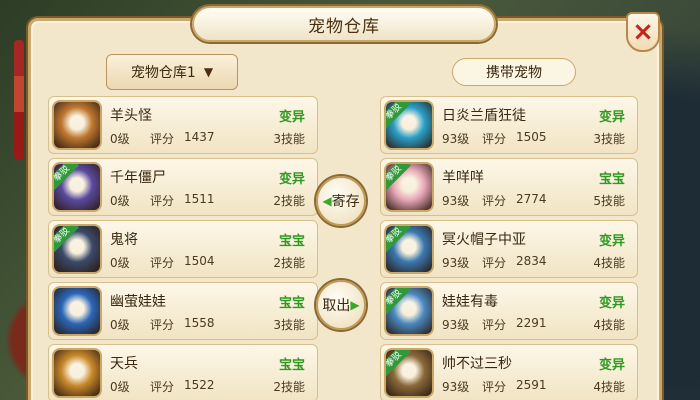  What do you see at coordinates (535, 372) in the screenshot?
I see `pet-info: 帅不过三秒 变异 93级 评分 2591 4技能` at bounding box center [535, 372].